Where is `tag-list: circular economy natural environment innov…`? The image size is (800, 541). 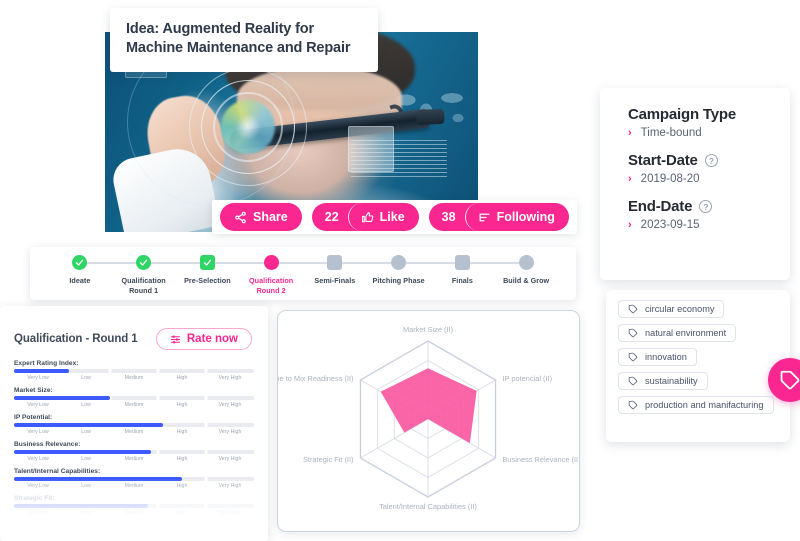
tag-list: circular economy natural environment innov… is located at coordinates (699, 360).